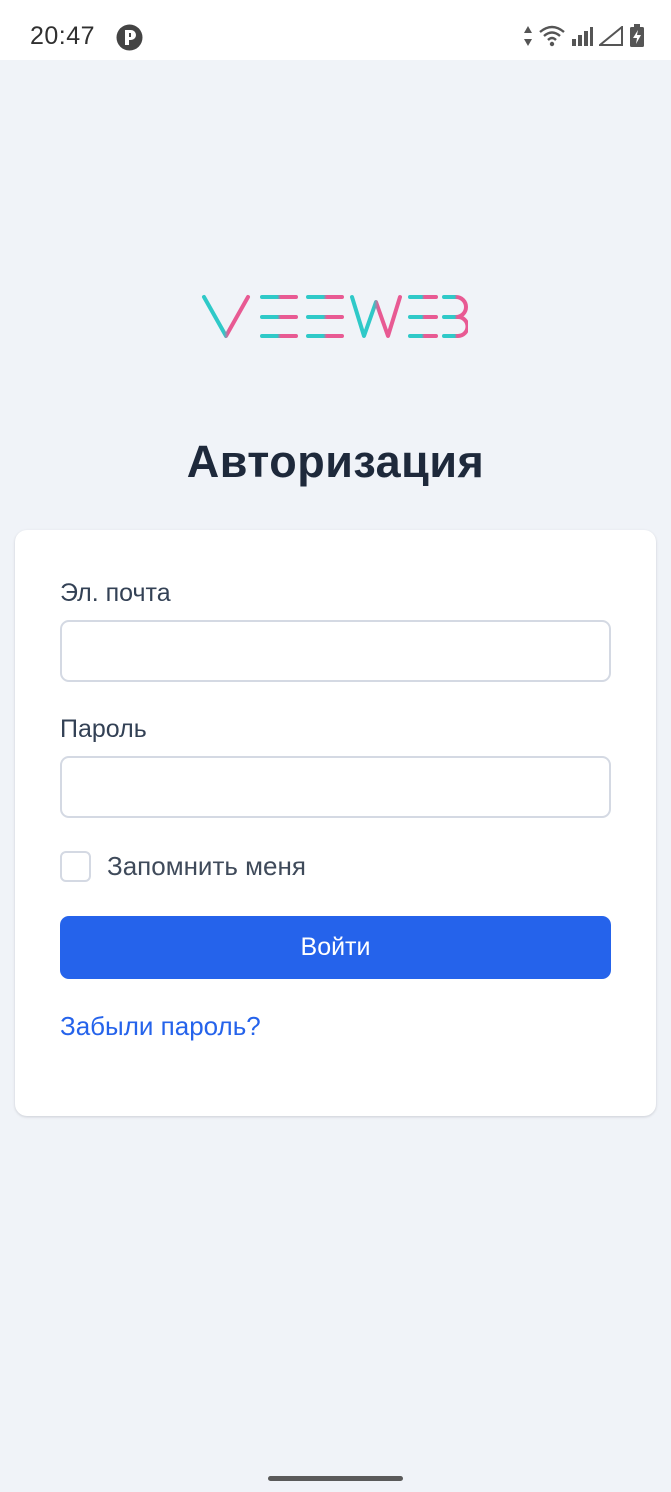 The height and width of the screenshot is (1492, 671). What do you see at coordinates (115, 593) in the screenshot?
I see `email-label: Эл. почта` at bounding box center [115, 593].